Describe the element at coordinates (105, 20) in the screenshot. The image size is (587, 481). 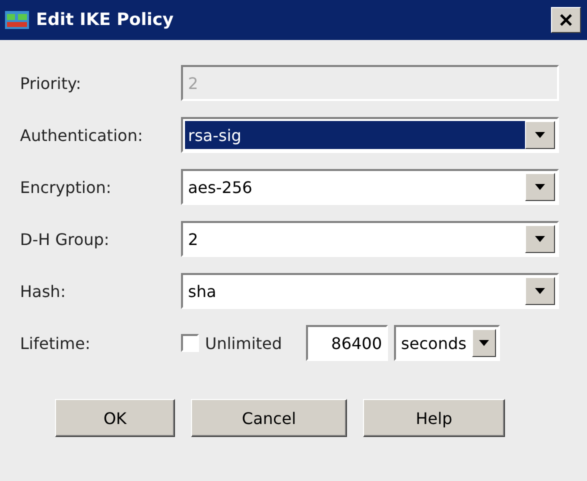
I see `window-title: Edit IKE Policy` at that location.